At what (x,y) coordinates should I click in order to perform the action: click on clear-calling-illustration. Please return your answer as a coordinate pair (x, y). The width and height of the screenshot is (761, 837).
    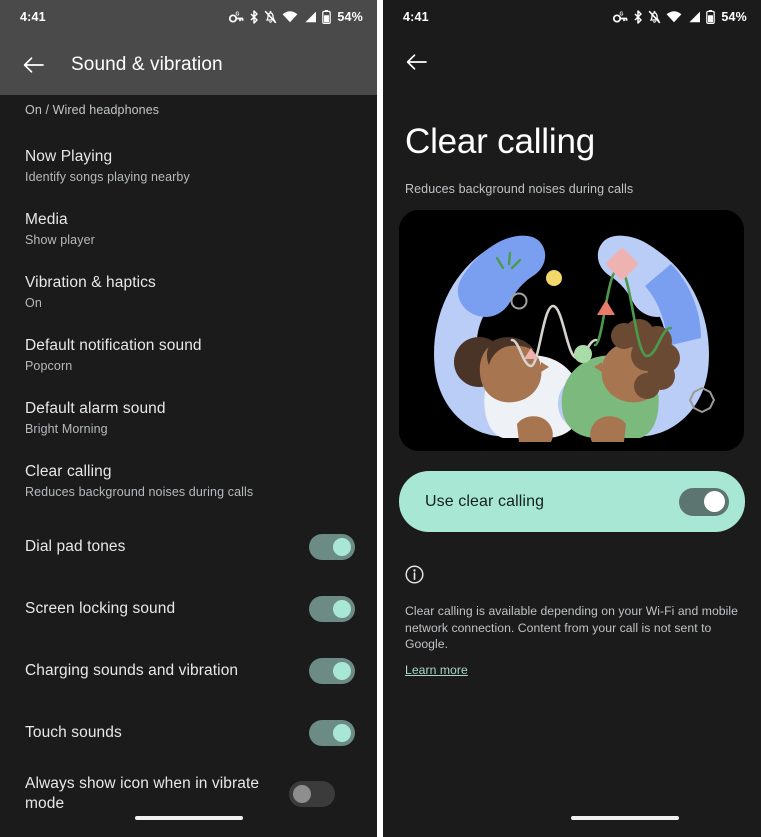
    Looking at the image, I should click on (571, 330).